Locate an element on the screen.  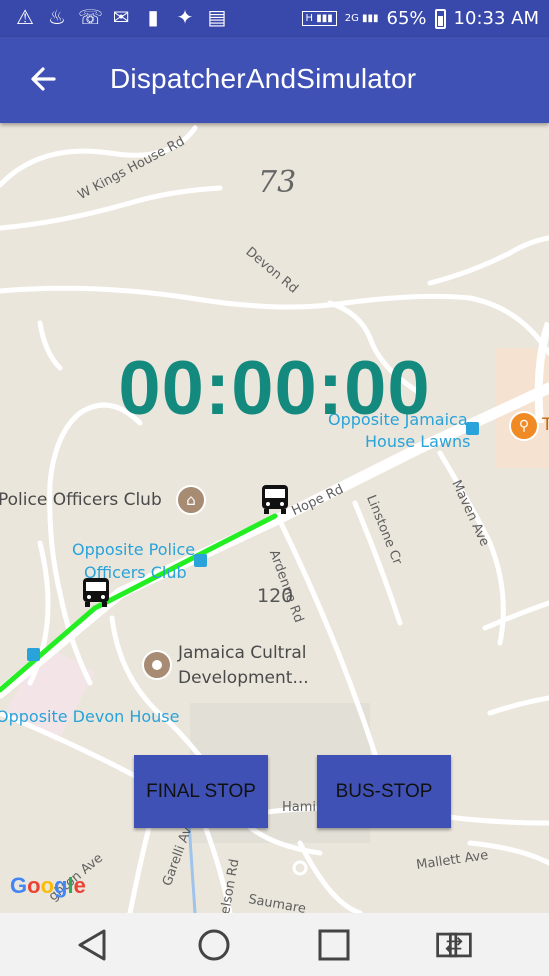
area-number: 73 is located at coordinates (277, 182).